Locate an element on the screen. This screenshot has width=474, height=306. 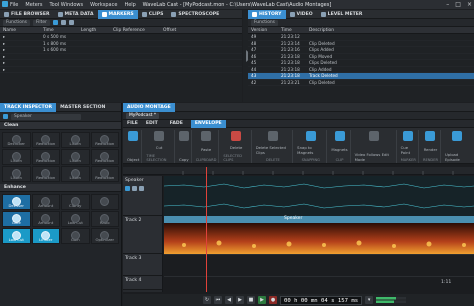
maximize-icon: □ is located at coordinates (458, 4).